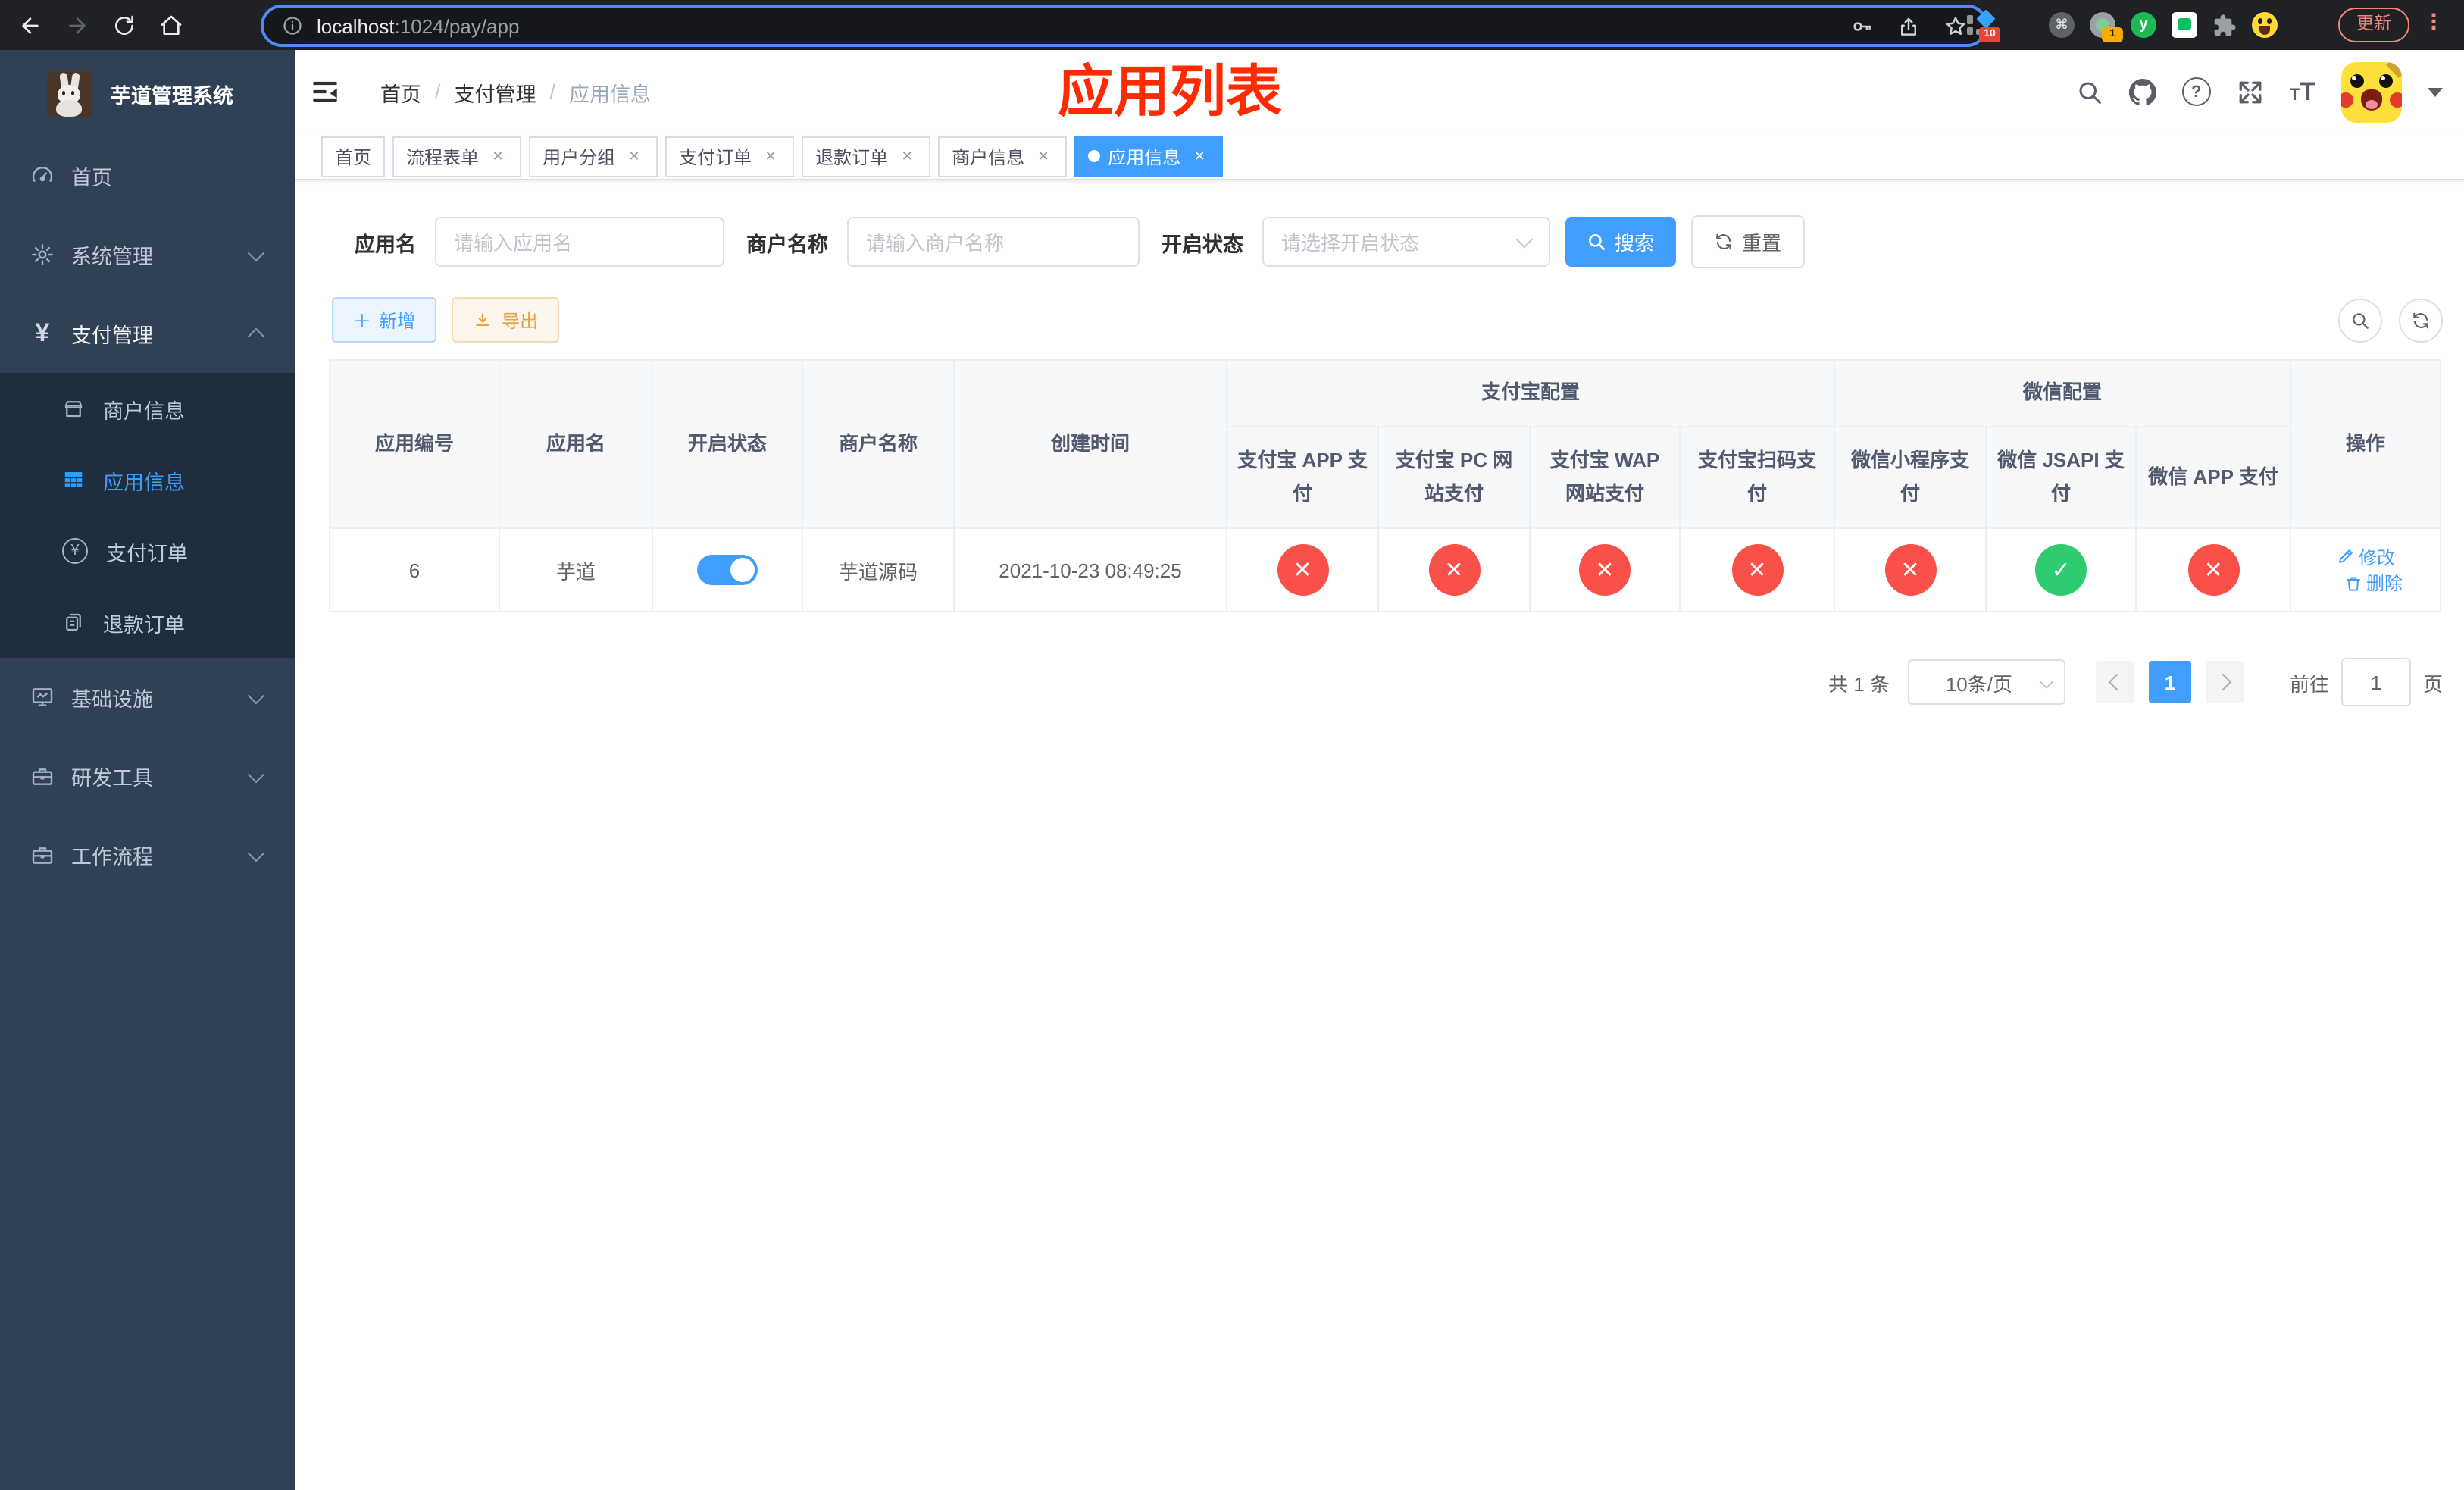 The image size is (2464, 1490). I want to click on breadcrumb-current: 应用信息, so click(610, 94).